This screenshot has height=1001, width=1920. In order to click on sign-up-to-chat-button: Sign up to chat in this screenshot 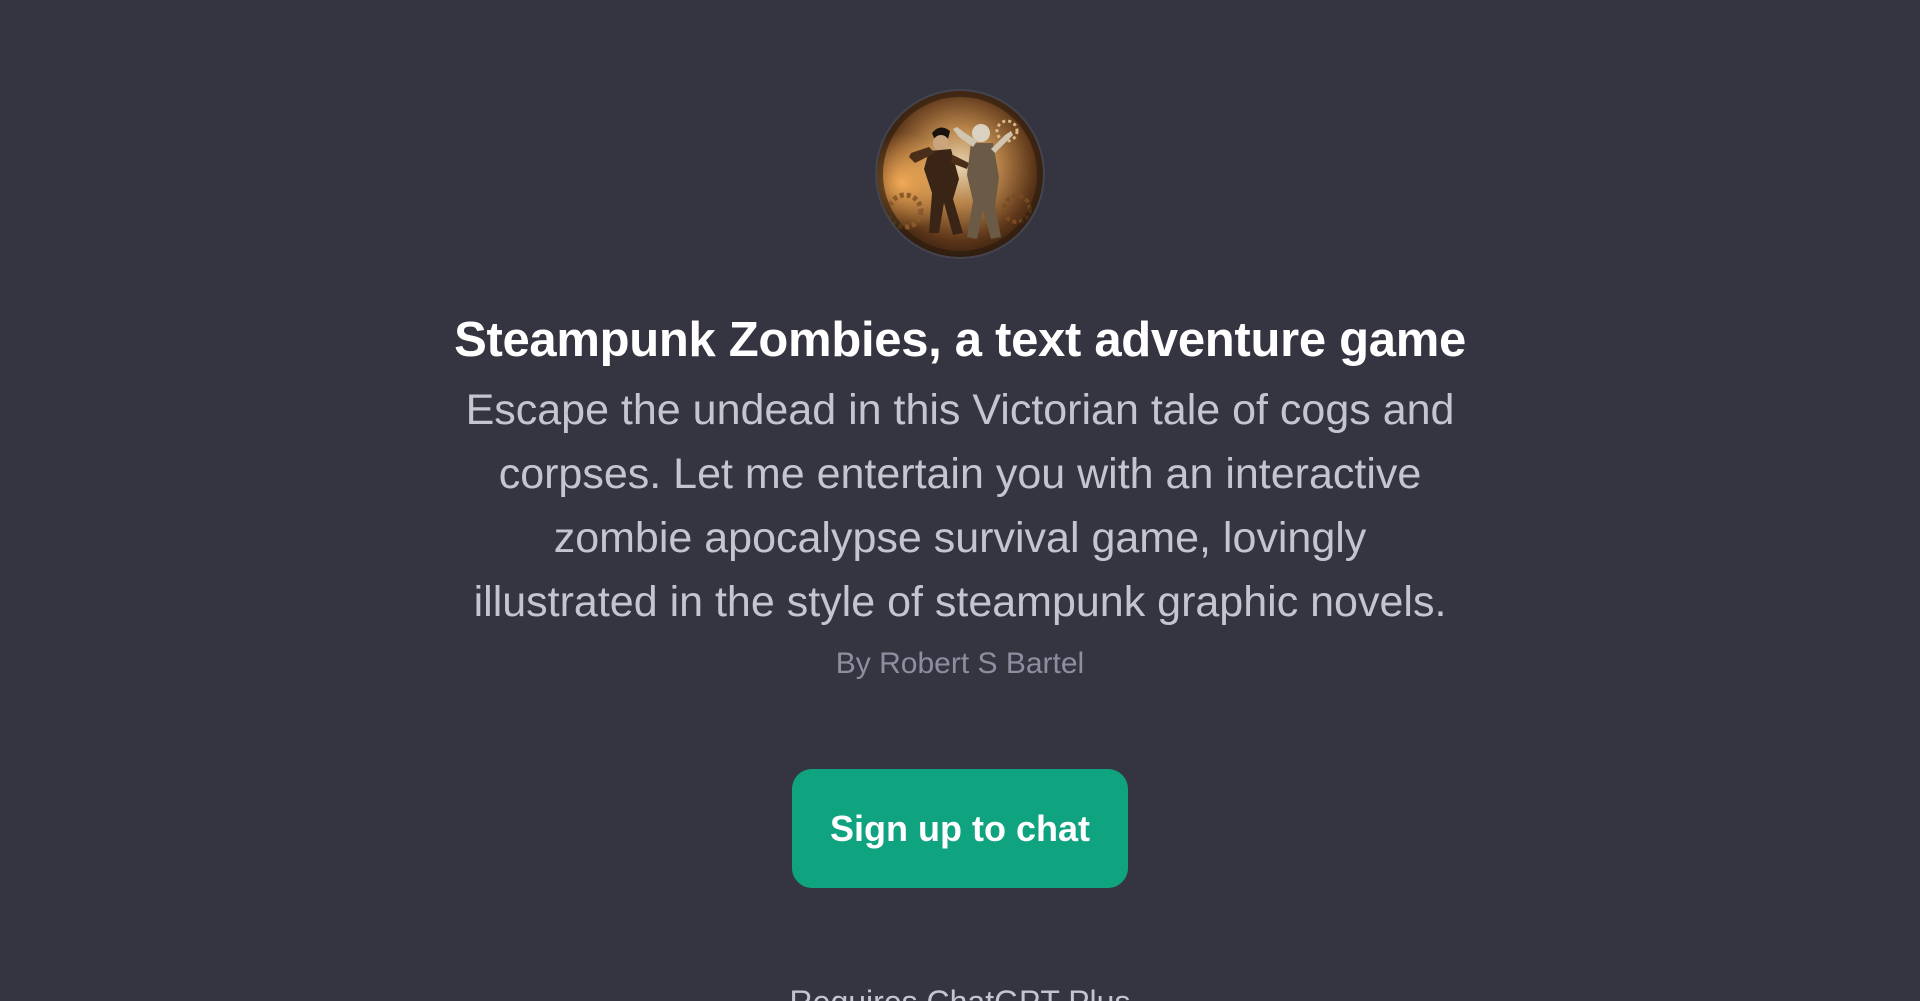, I will do `click(960, 828)`.